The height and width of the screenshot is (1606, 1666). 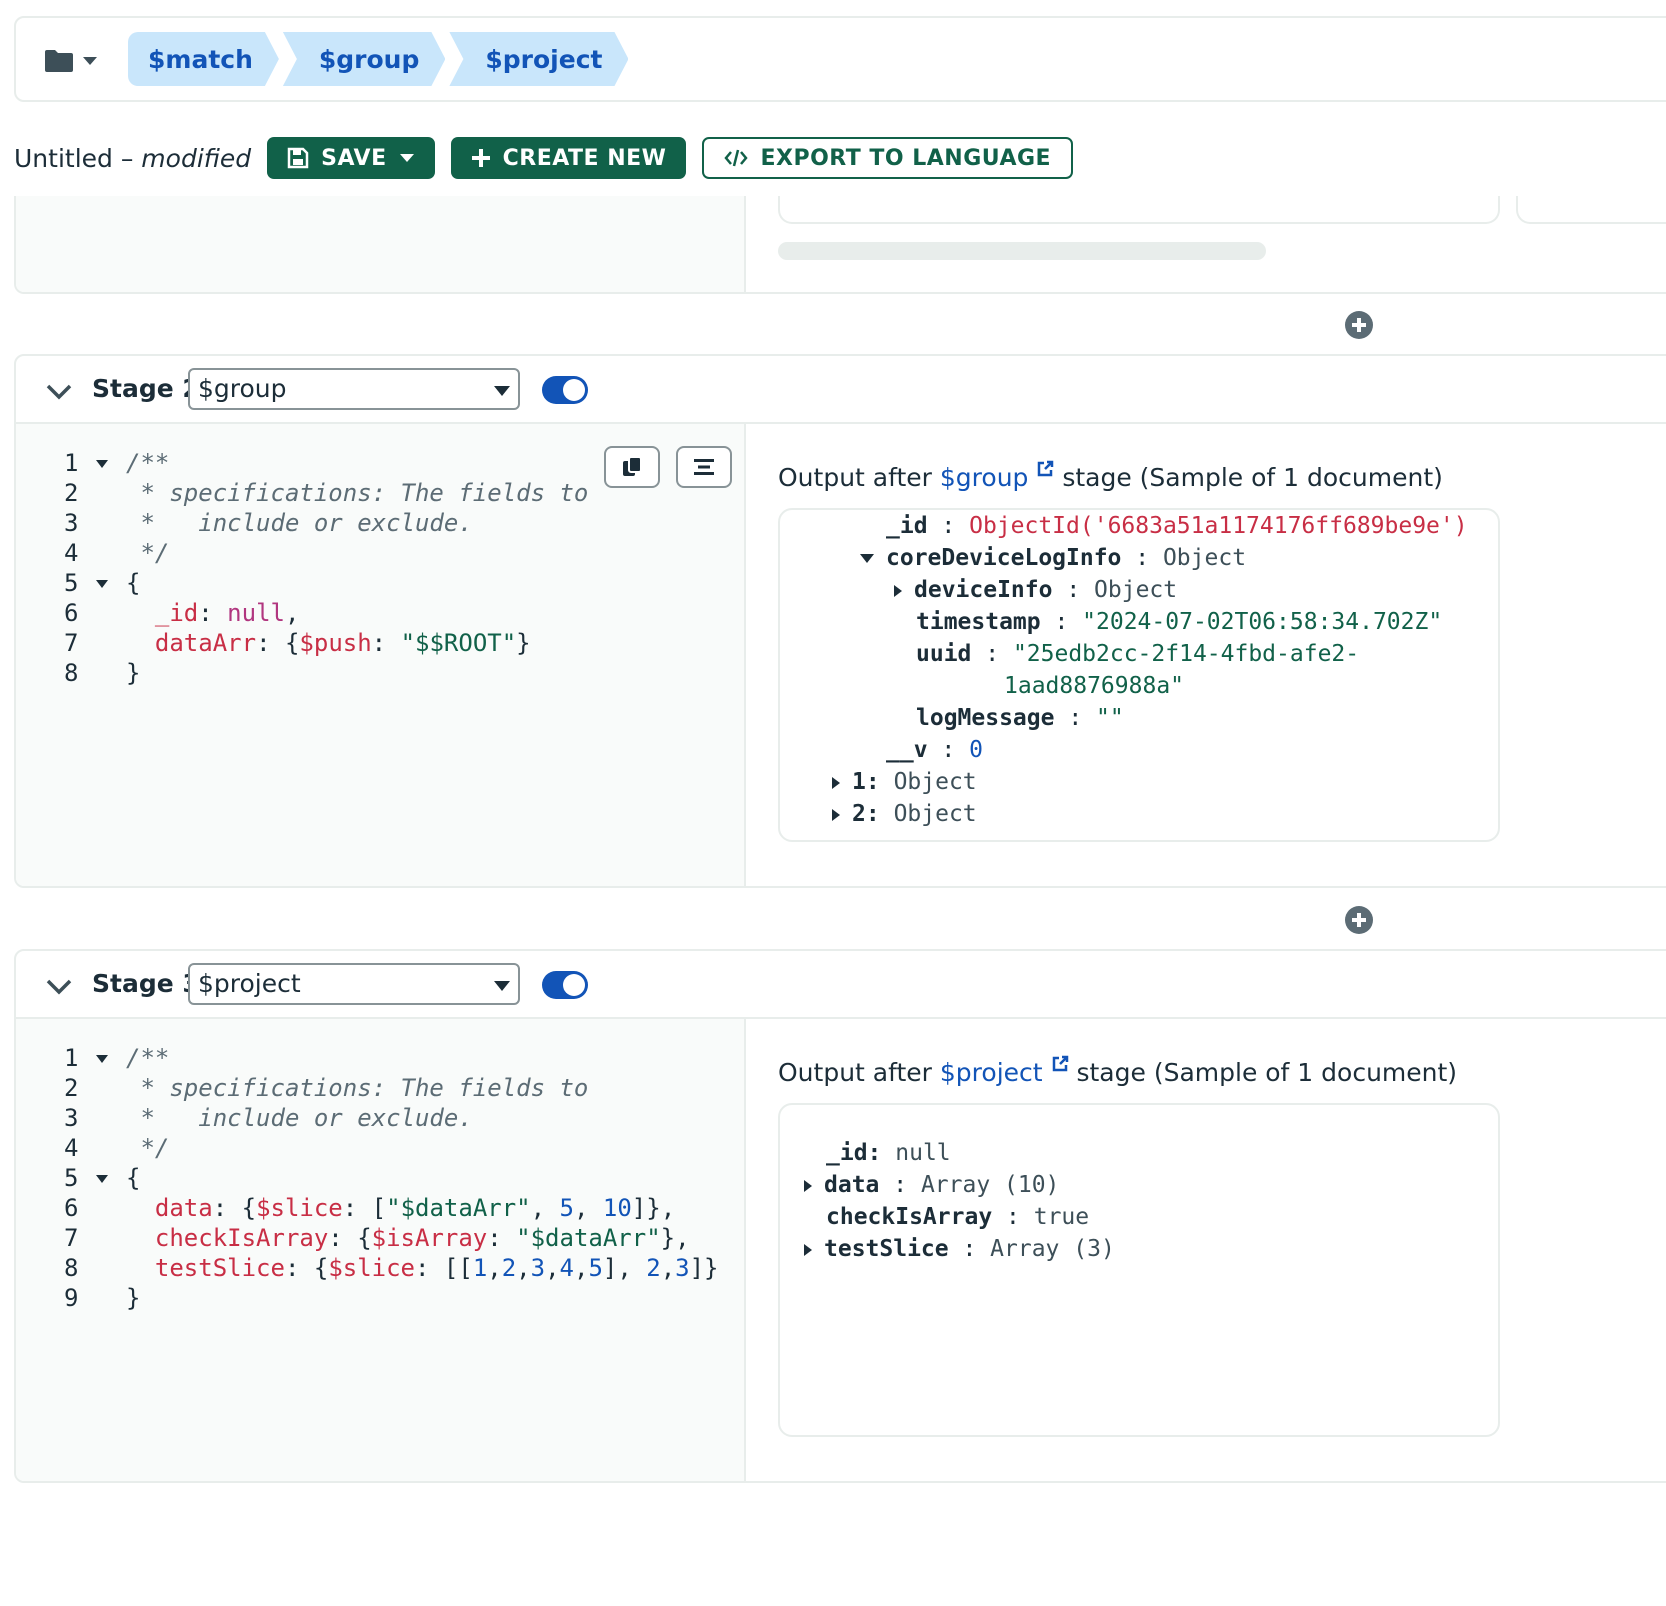 What do you see at coordinates (888, 158) in the screenshot?
I see `export-to-language-button: EXPORT TO LANGUAGE` at bounding box center [888, 158].